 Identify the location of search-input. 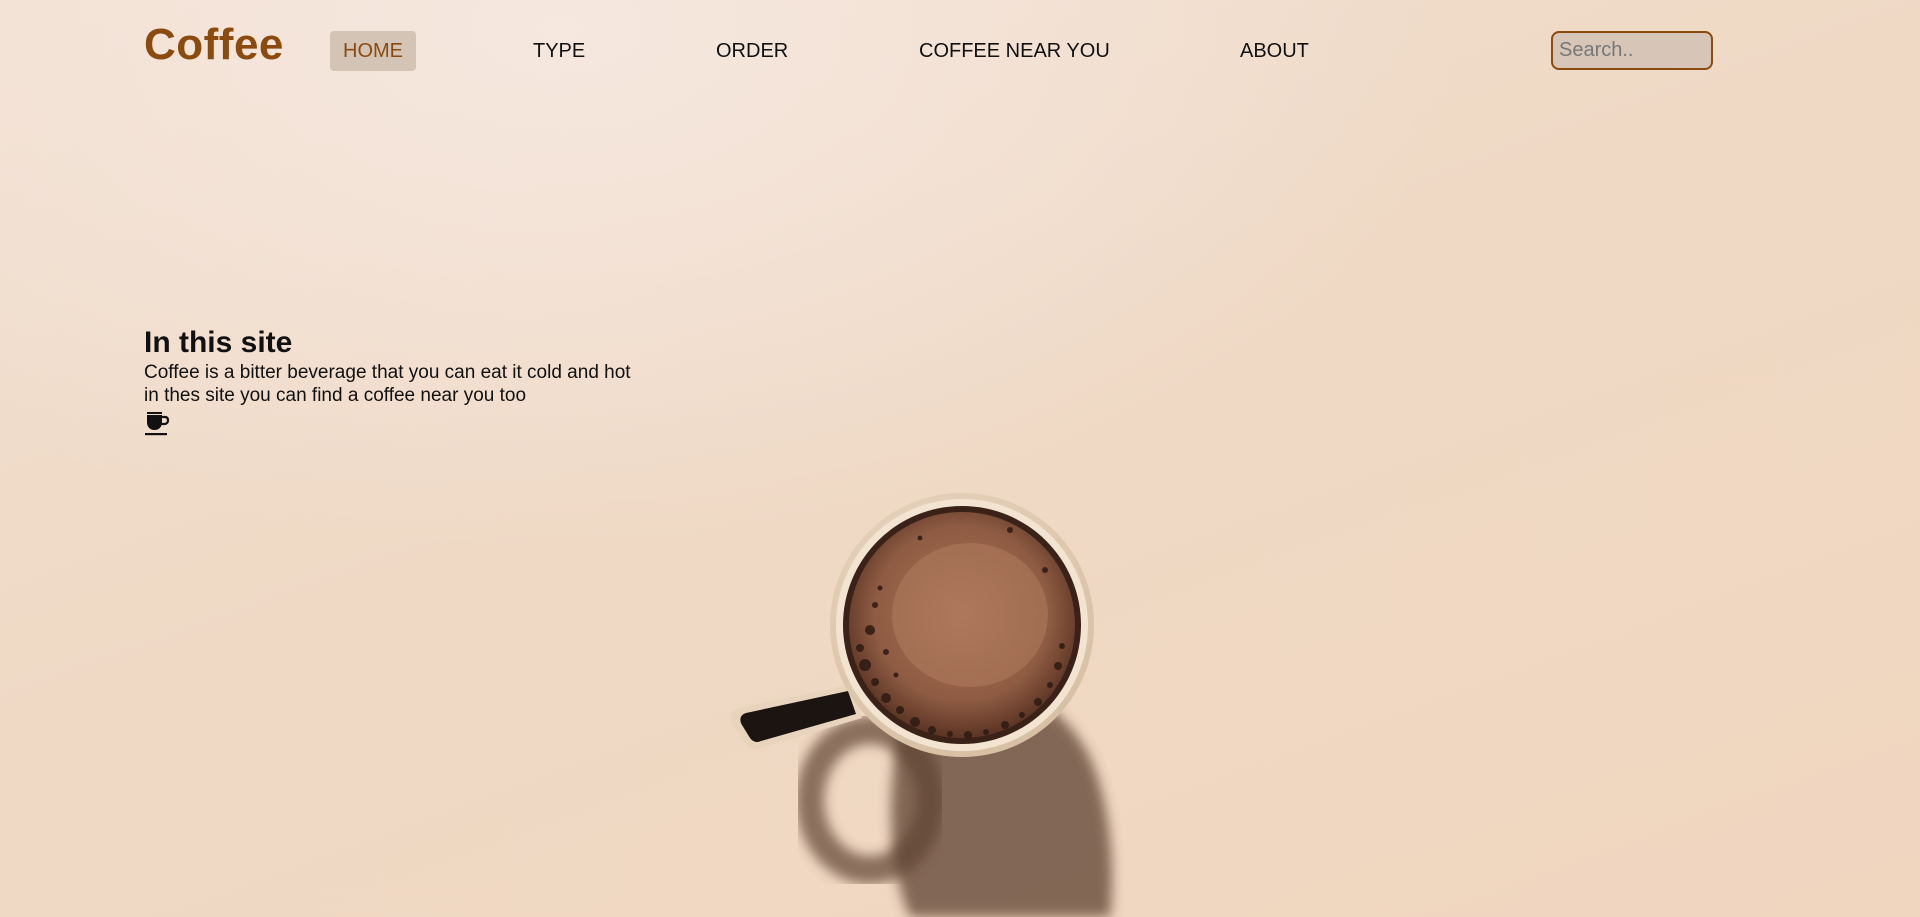
(1632, 50).